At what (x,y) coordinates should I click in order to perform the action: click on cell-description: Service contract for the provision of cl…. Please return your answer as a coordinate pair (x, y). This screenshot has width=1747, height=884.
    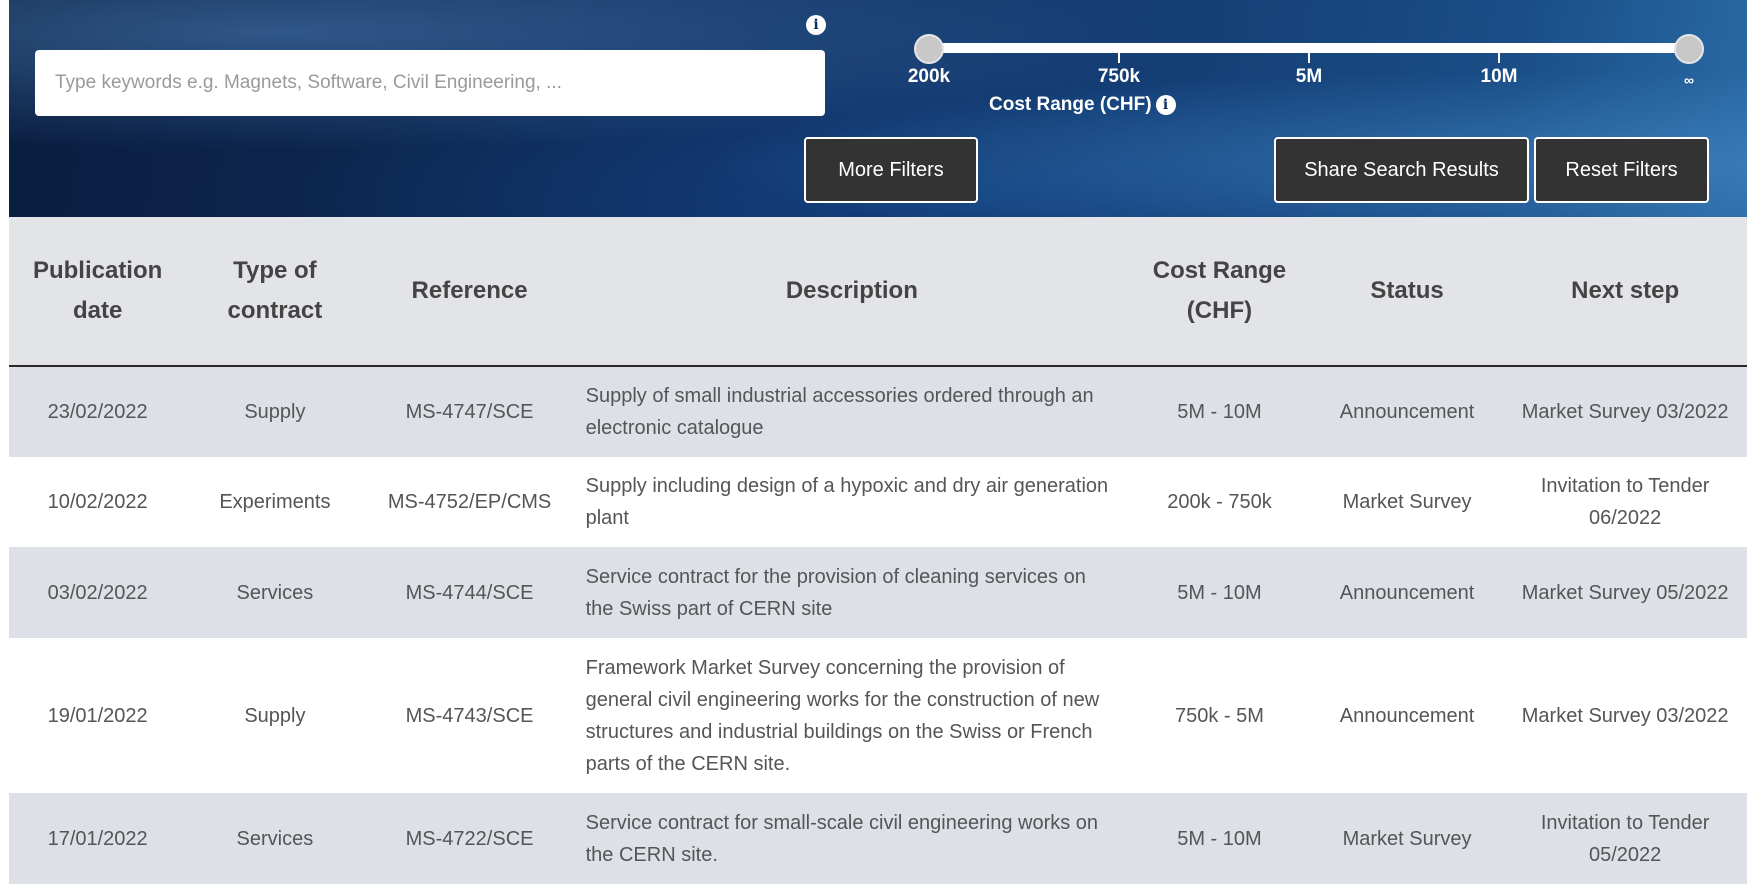
    Looking at the image, I should click on (852, 592).